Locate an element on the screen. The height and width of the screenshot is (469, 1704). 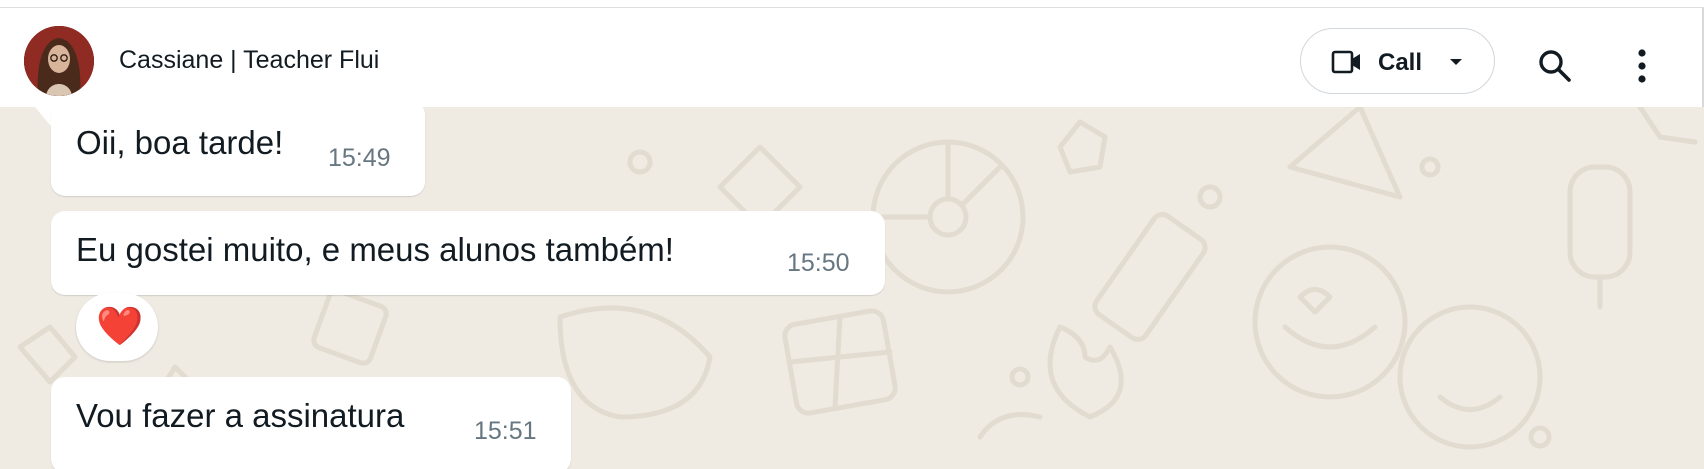
message-text: Eu gostei muito, e meus alunos também! is located at coordinates (375, 249).